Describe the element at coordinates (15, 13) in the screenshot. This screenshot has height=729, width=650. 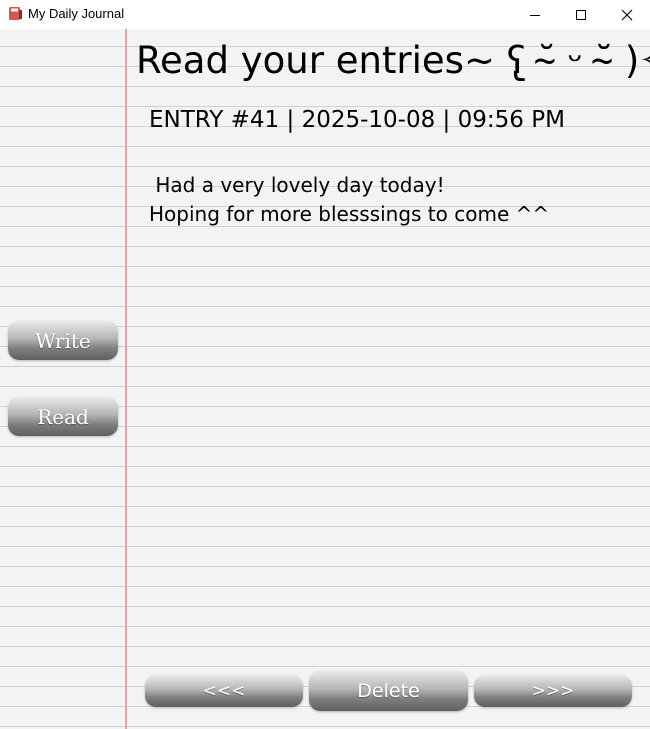
I see `journal-app-icon` at that location.